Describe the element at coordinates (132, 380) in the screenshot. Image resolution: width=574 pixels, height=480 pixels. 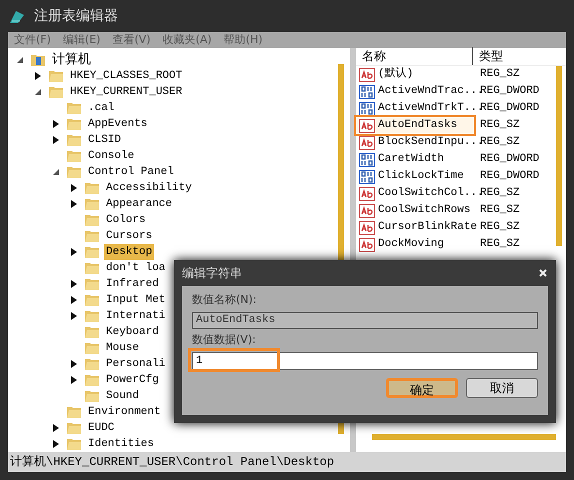
I see `tree-item: PowerCfg` at that location.